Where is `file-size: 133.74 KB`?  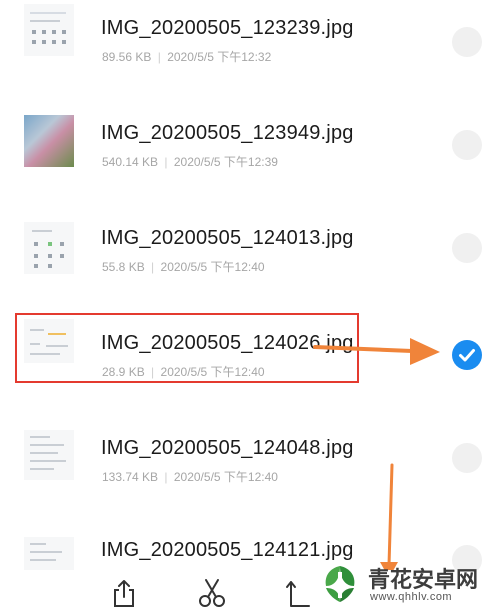 file-size: 133.74 KB is located at coordinates (130, 477).